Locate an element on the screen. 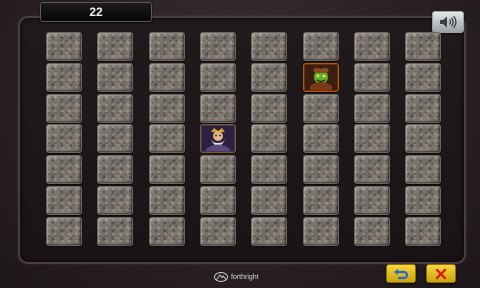 The width and height of the screenshot is (480, 288). undo-arrow-icon is located at coordinates (401, 273).